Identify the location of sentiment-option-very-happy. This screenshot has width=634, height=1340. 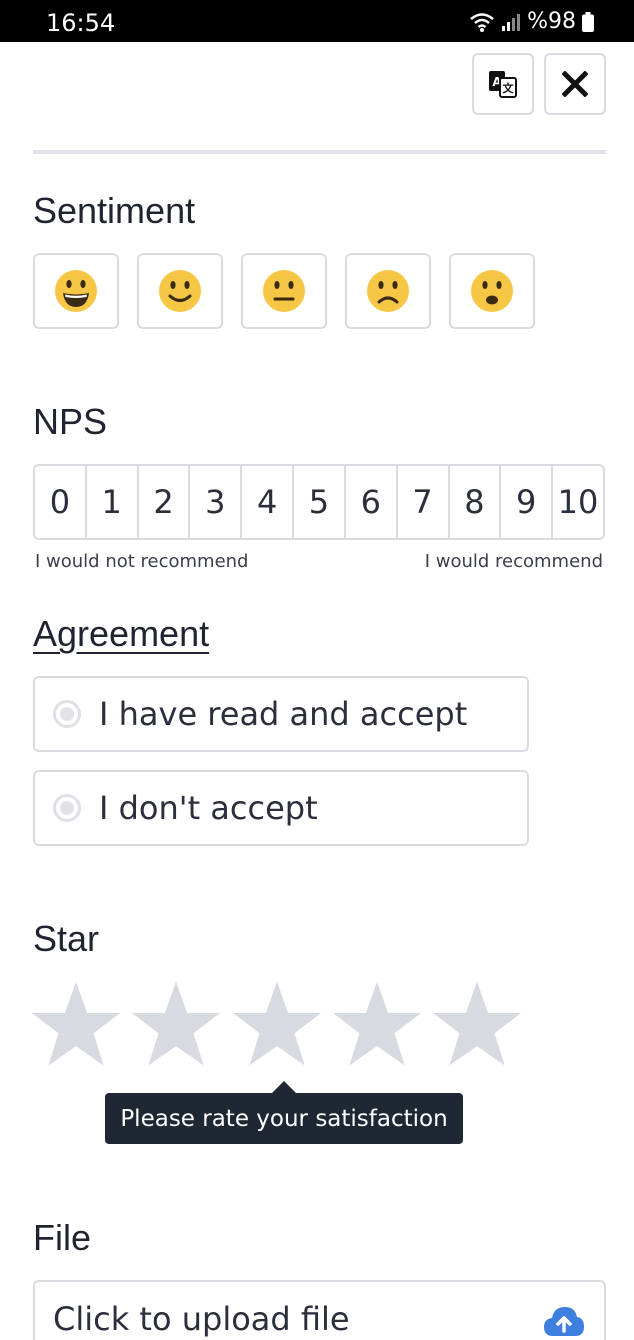
(76, 291).